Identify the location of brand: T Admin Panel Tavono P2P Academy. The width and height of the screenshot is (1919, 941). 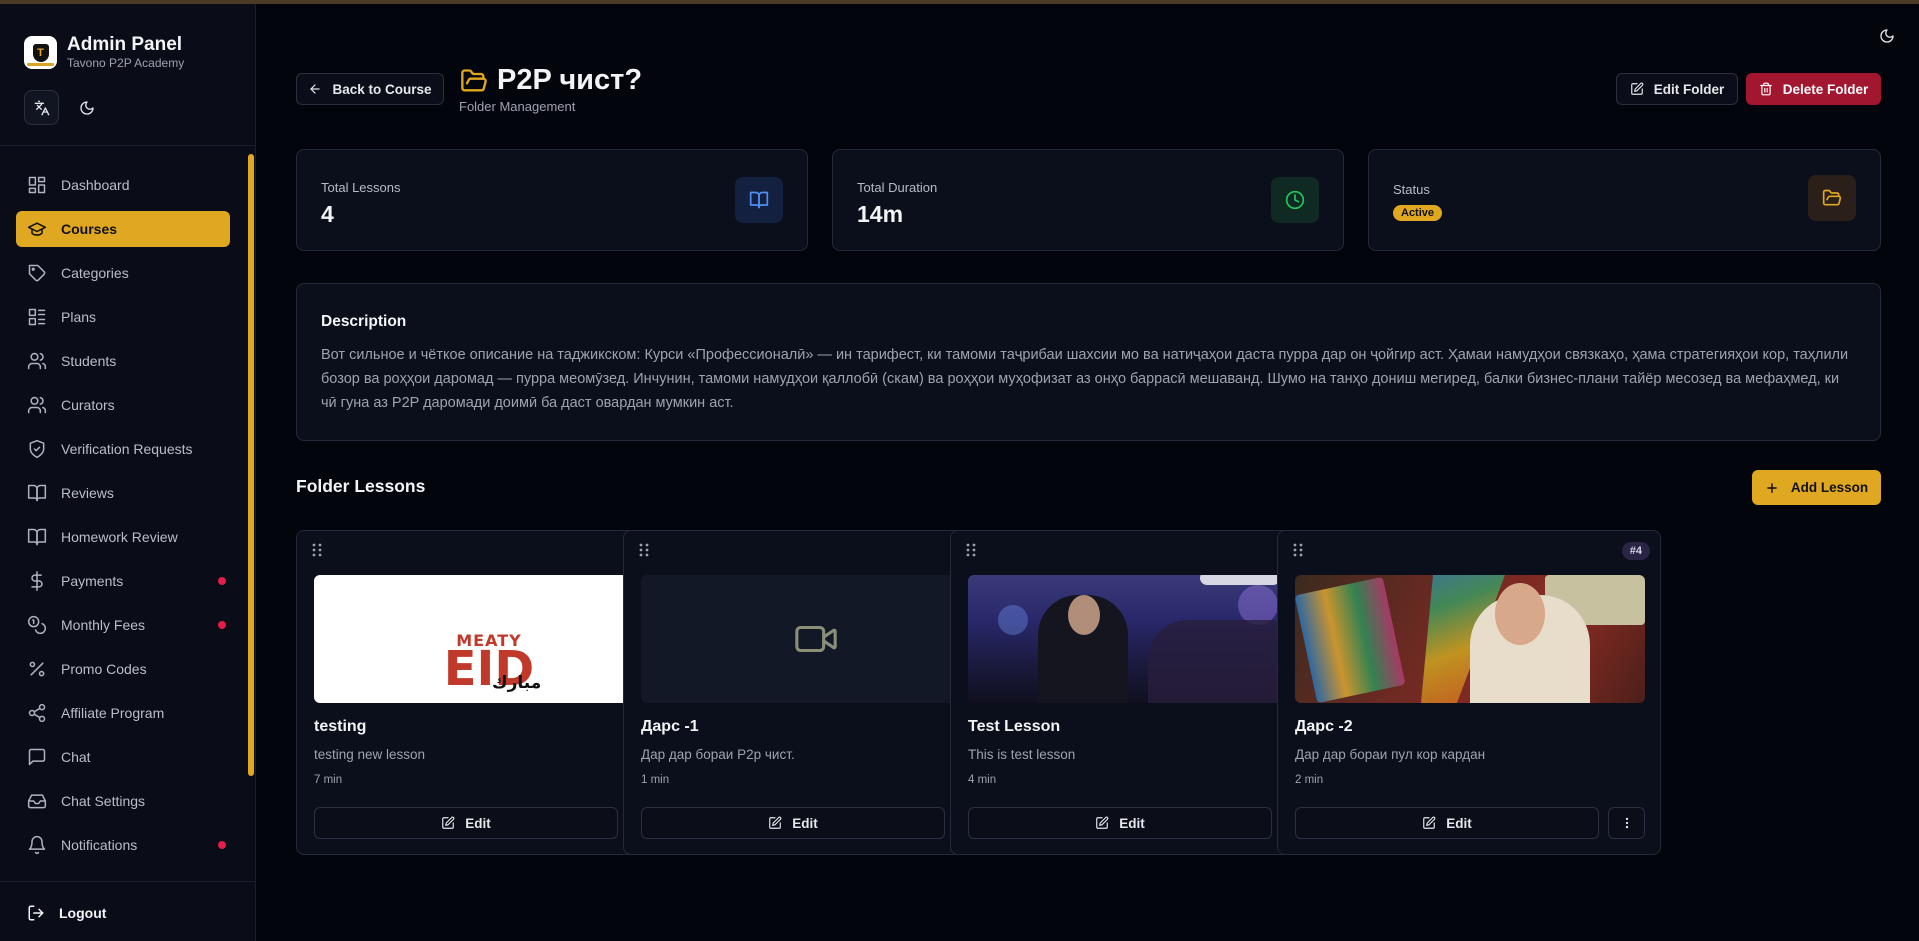
(104, 52).